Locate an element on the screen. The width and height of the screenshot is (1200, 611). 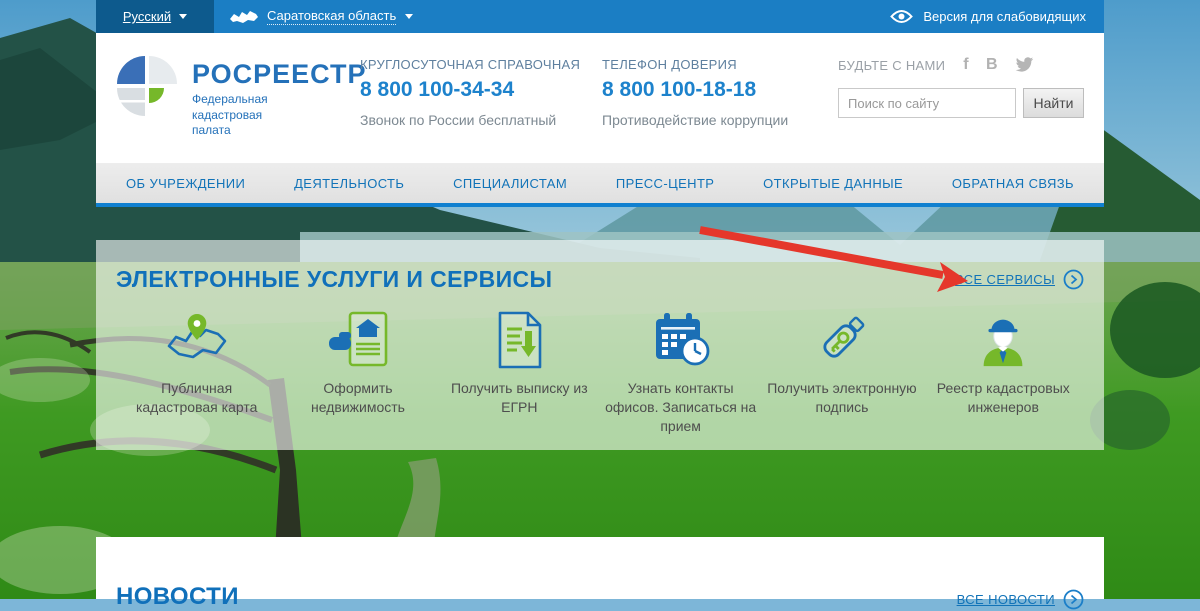
service-label: Получить электронную подпись is located at coordinates (842, 398).